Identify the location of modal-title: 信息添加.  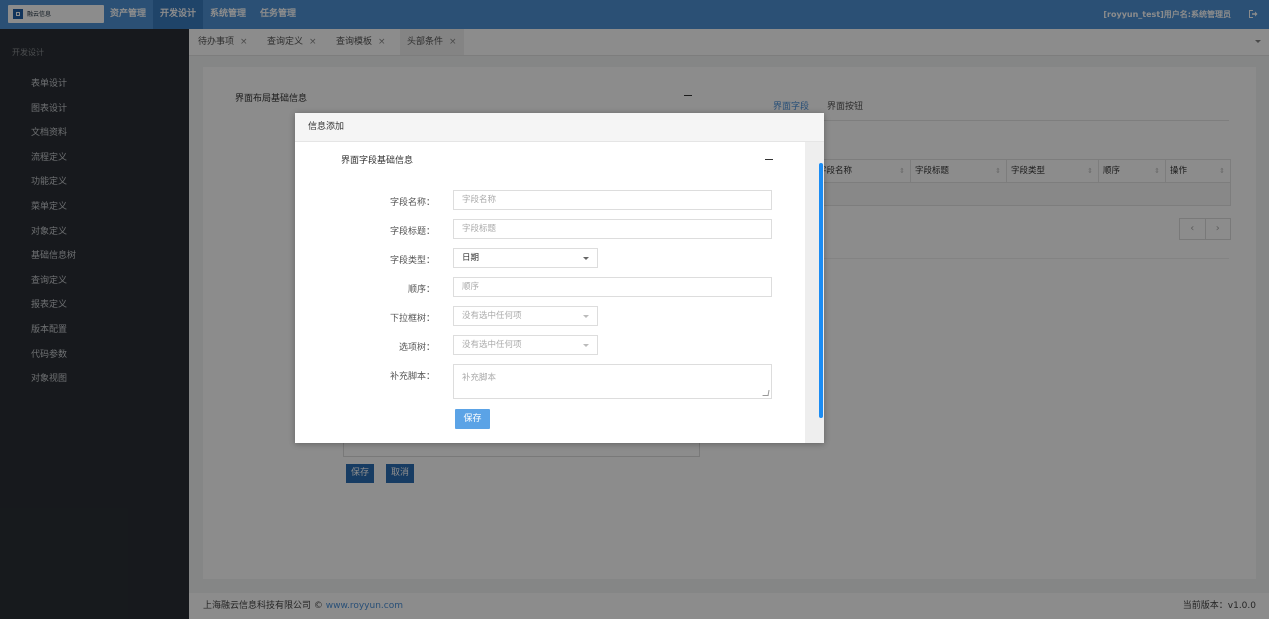
(559, 127).